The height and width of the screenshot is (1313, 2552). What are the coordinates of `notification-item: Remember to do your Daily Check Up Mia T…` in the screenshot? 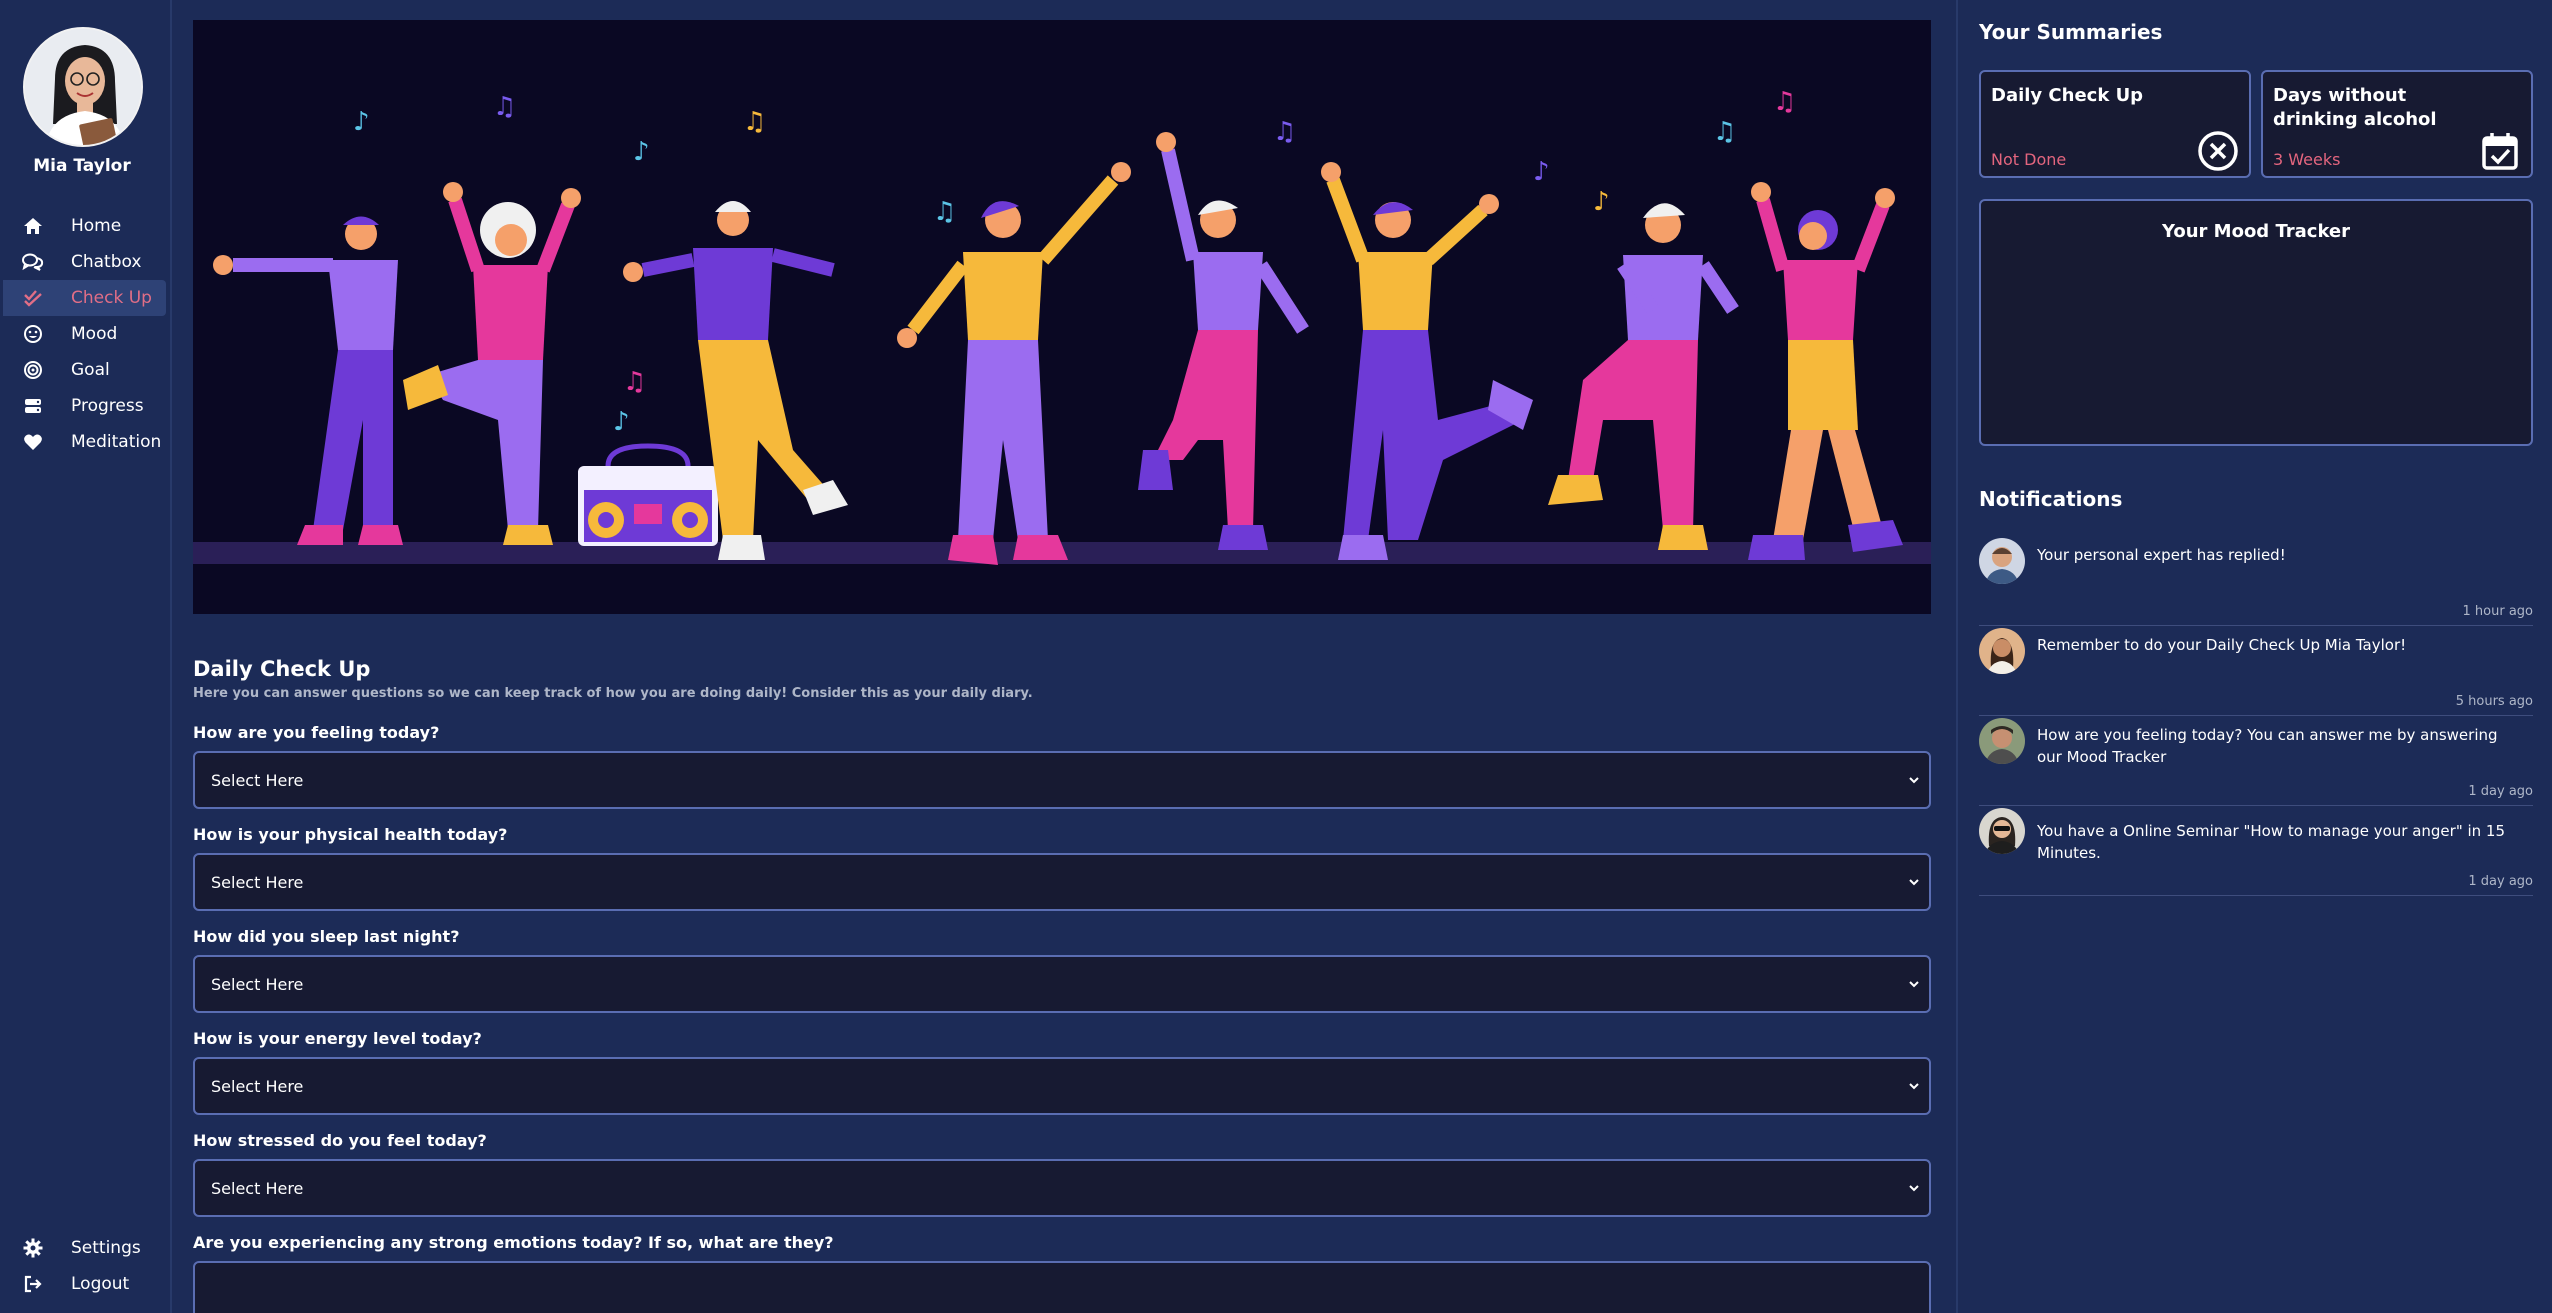 It's located at (2256, 672).